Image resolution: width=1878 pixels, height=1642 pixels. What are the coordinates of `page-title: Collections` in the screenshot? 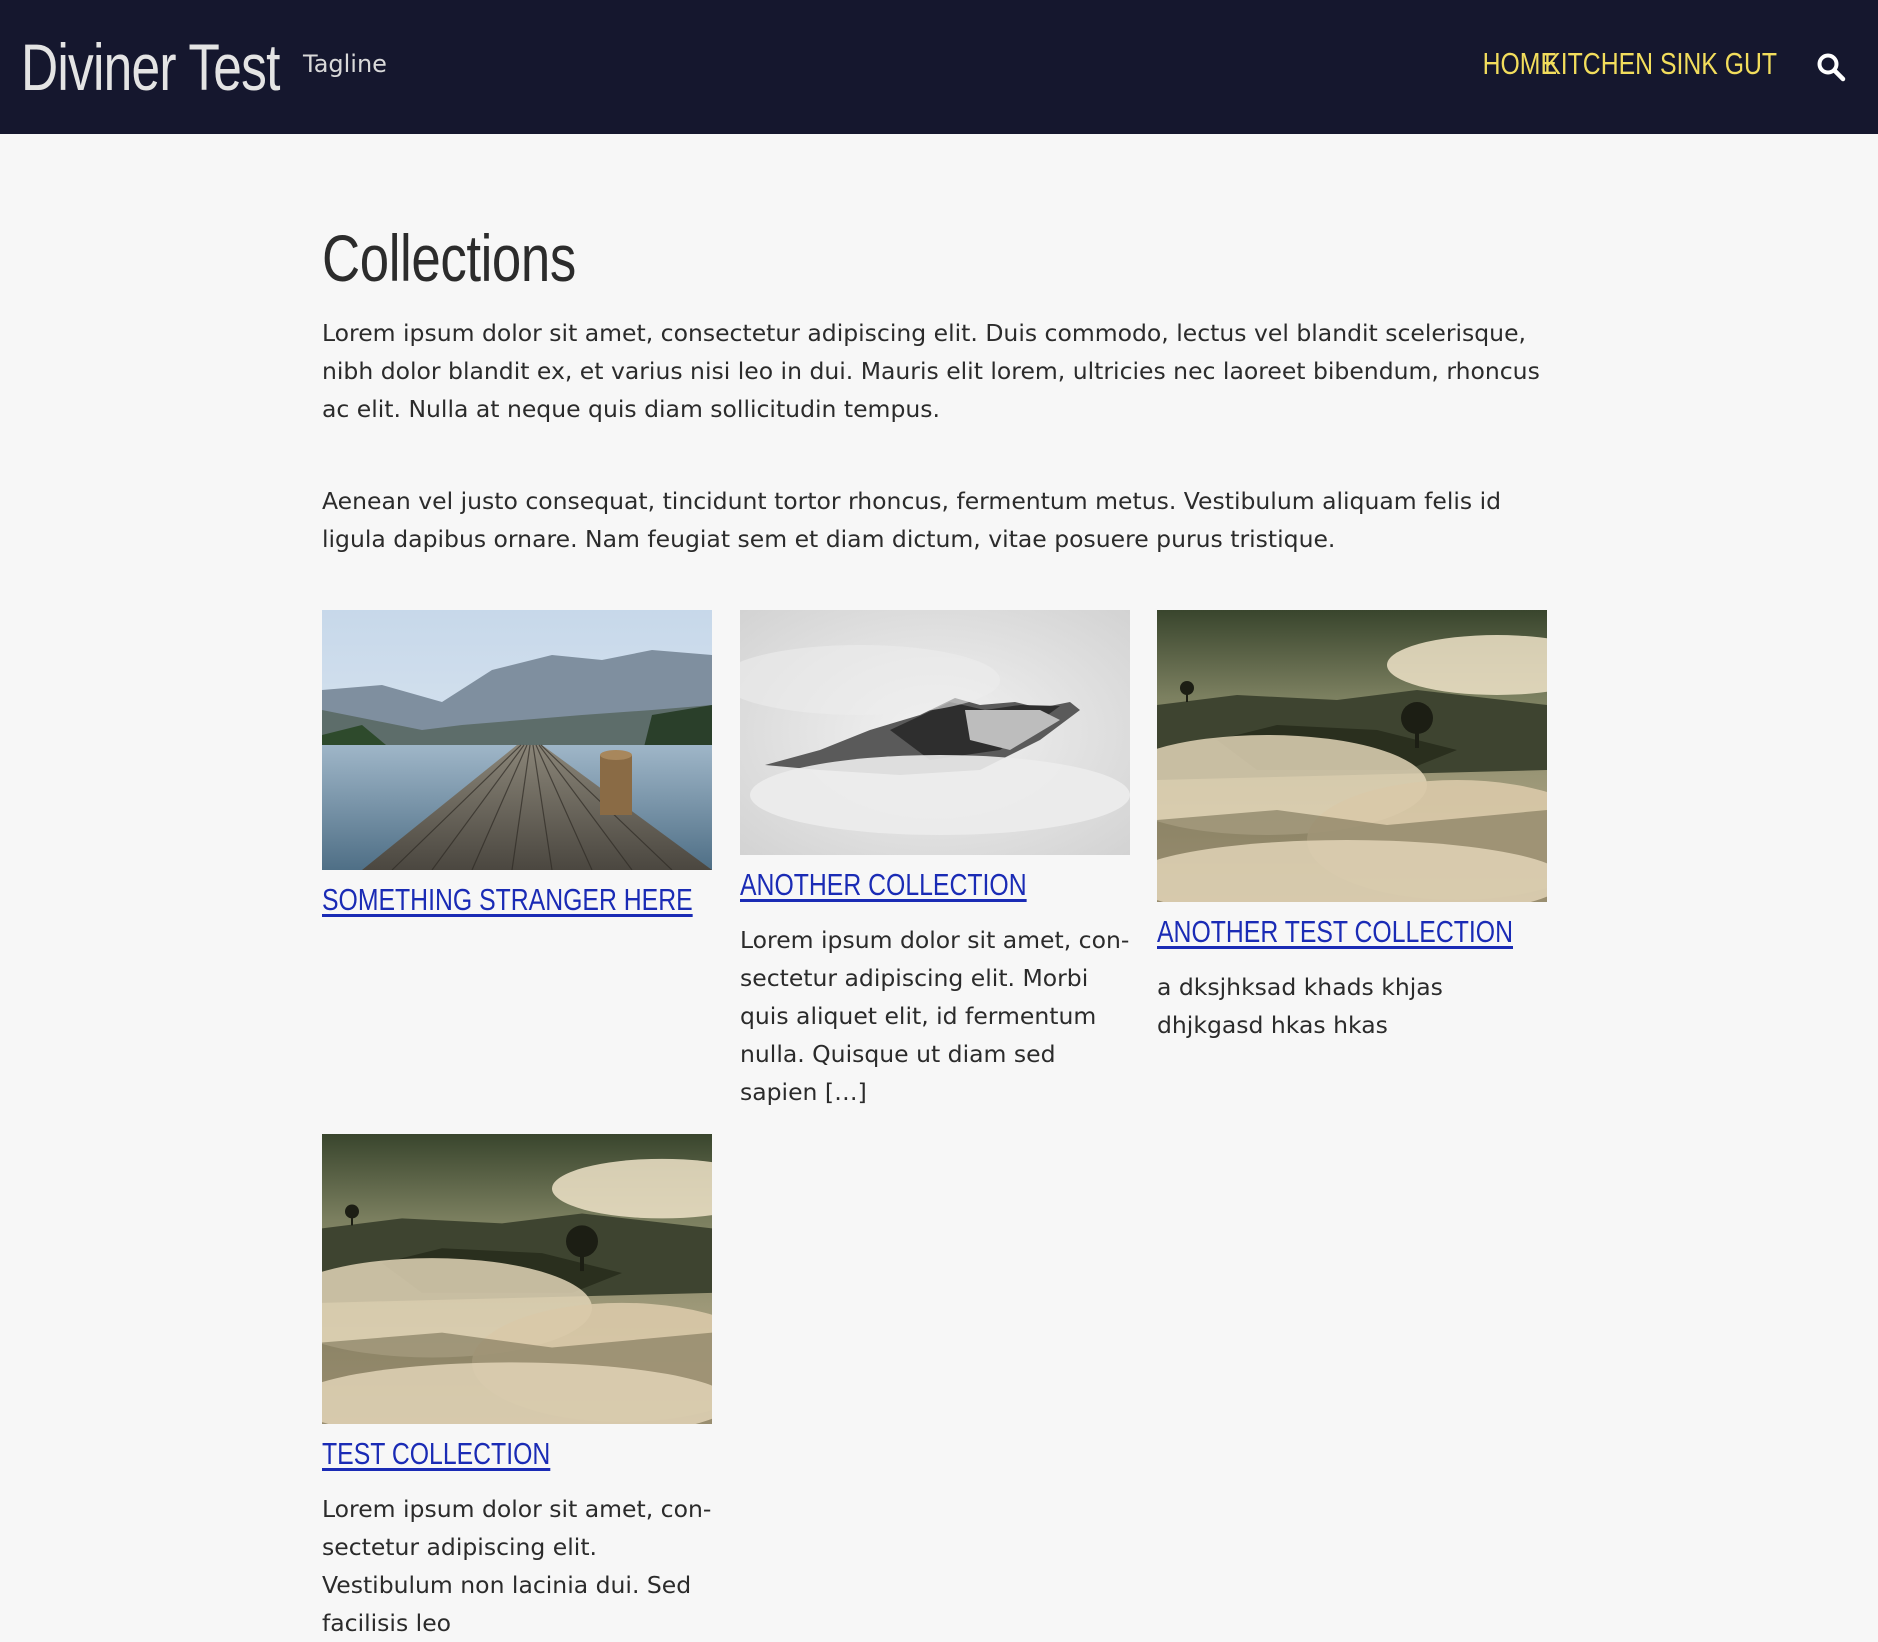 It's located at (449, 258).